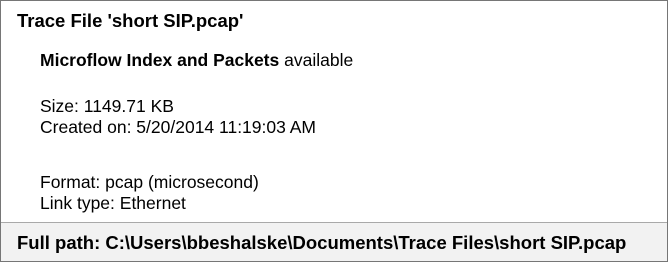 Image resolution: width=668 pixels, height=262 pixels. What do you see at coordinates (130, 20) in the screenshot?
I see `tooltip-title: Trace File 'short SIP.pcap'` at bounding box center [130, 20].